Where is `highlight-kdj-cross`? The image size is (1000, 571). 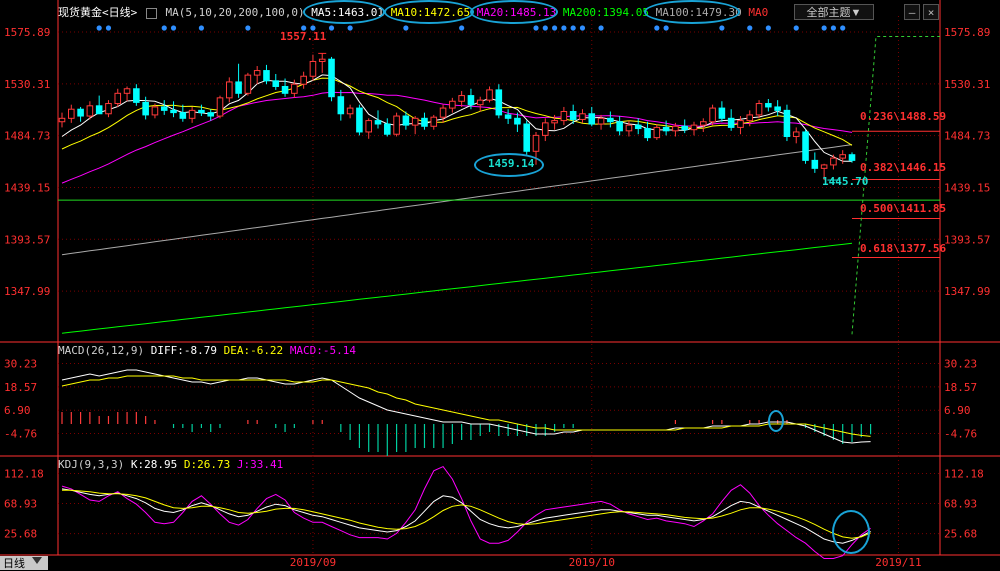 highlight-kdj-cross is located at coordinates (851, 532).